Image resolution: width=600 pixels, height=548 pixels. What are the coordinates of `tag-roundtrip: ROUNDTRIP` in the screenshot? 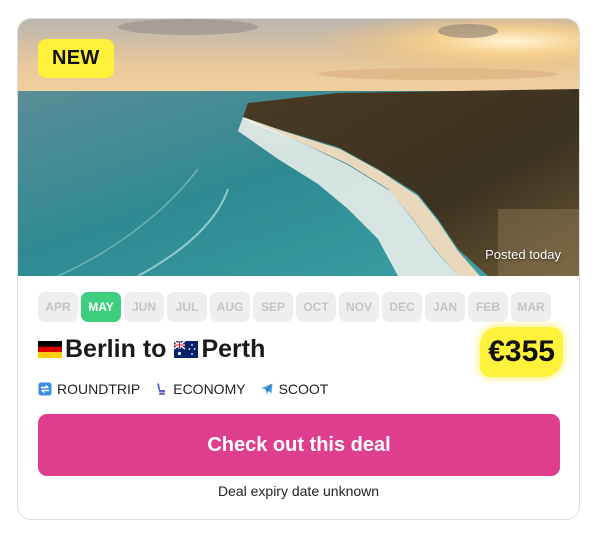 It's located at (89, 389).